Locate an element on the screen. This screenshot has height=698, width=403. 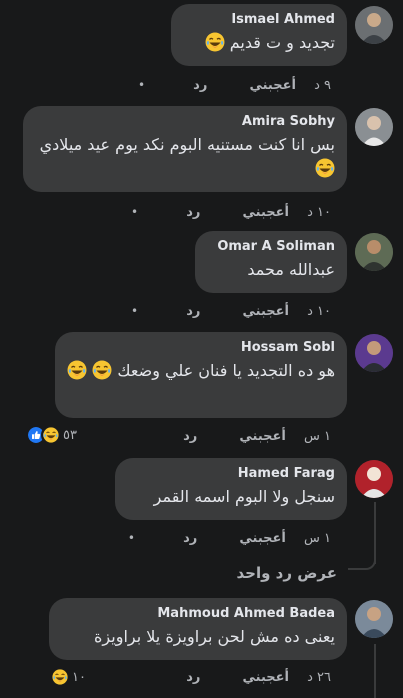
comment-text: عبدالله محمد is located at coordinates (291, 269).